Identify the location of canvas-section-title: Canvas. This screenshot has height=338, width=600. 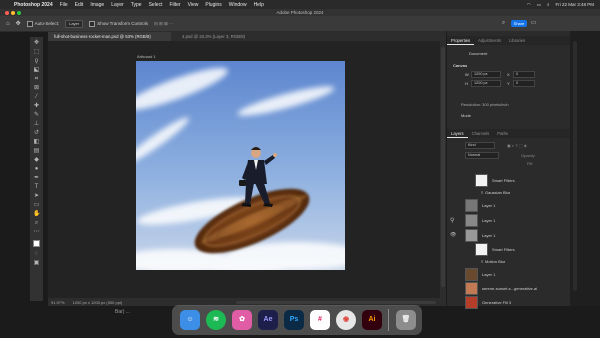
(460, 65).